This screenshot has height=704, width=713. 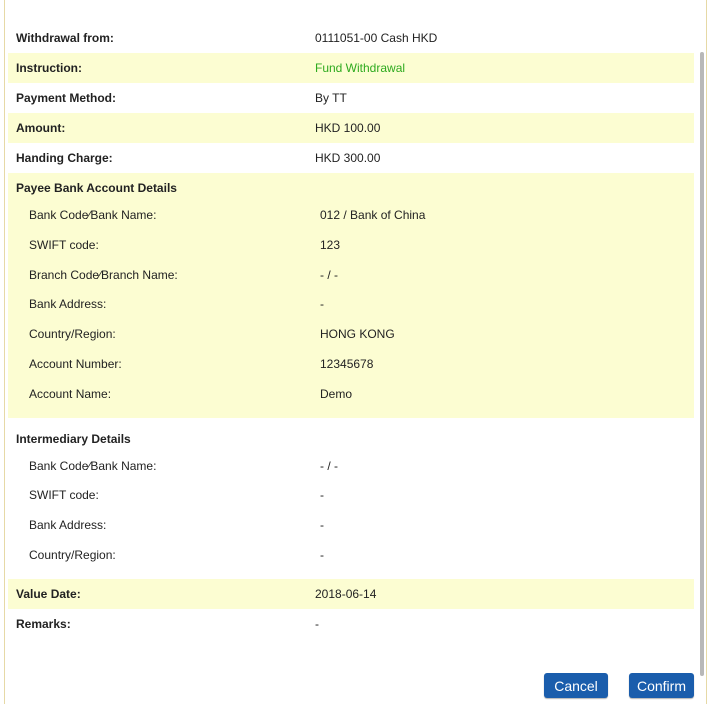 What do you see at coordinates (351, 443) in the screenshot?
I see `section-title: Intermediary Details` at bounding box center [351, 443].